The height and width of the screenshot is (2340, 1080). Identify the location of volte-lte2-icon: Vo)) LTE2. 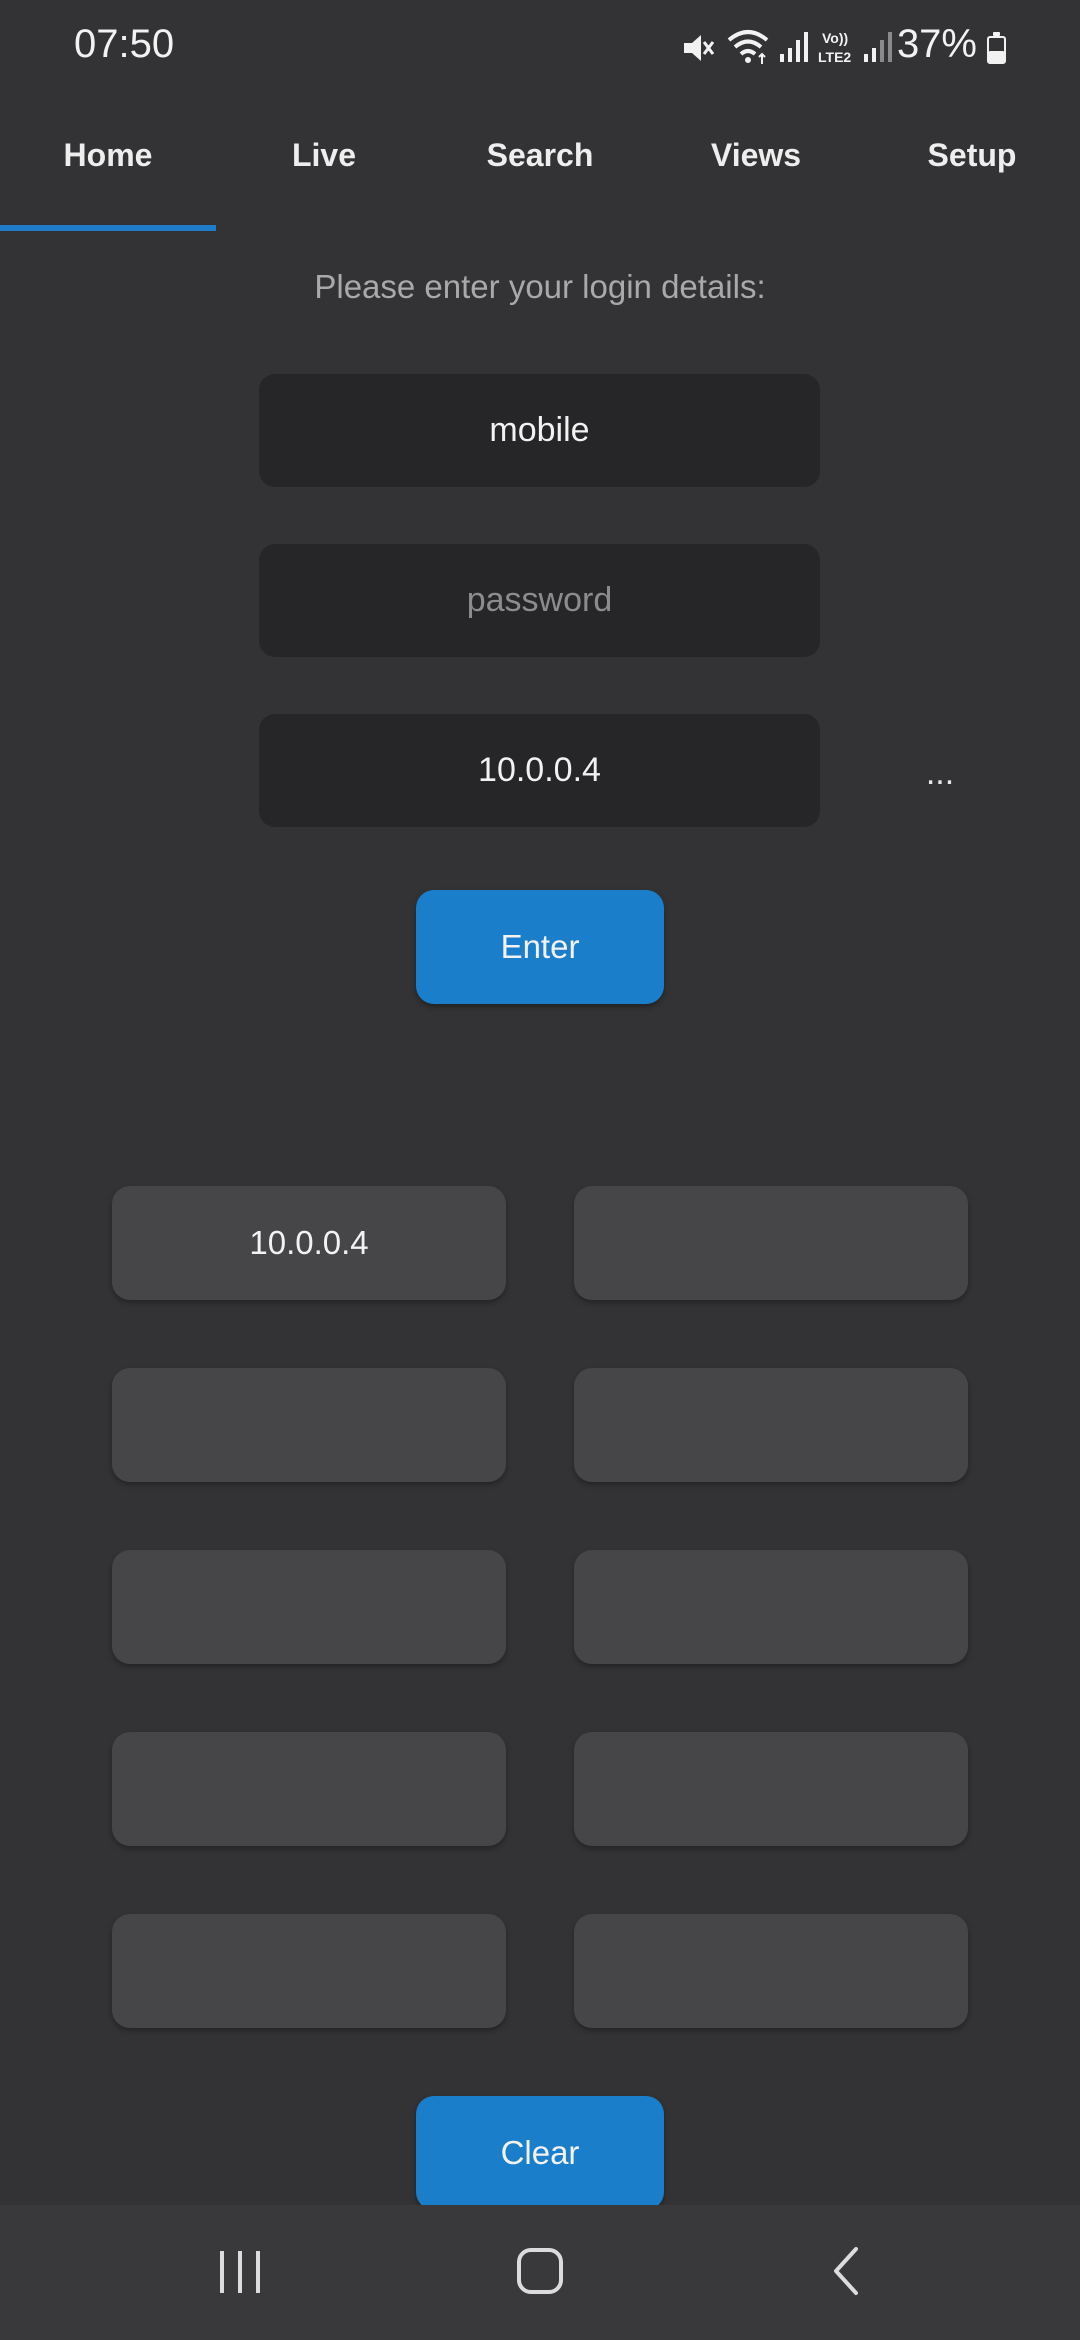
(834, 47).